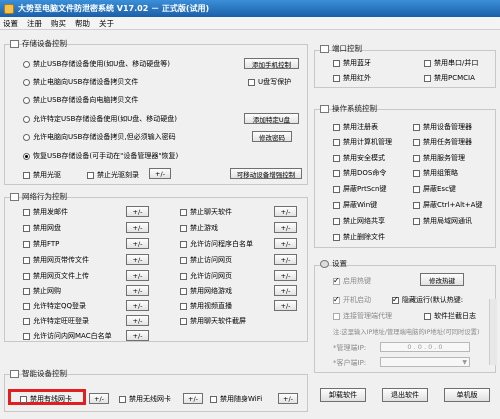 This screenshot has height=419, width=500. I want to click on network-left-4: 禁用网页带传文件, so click(56, 260).